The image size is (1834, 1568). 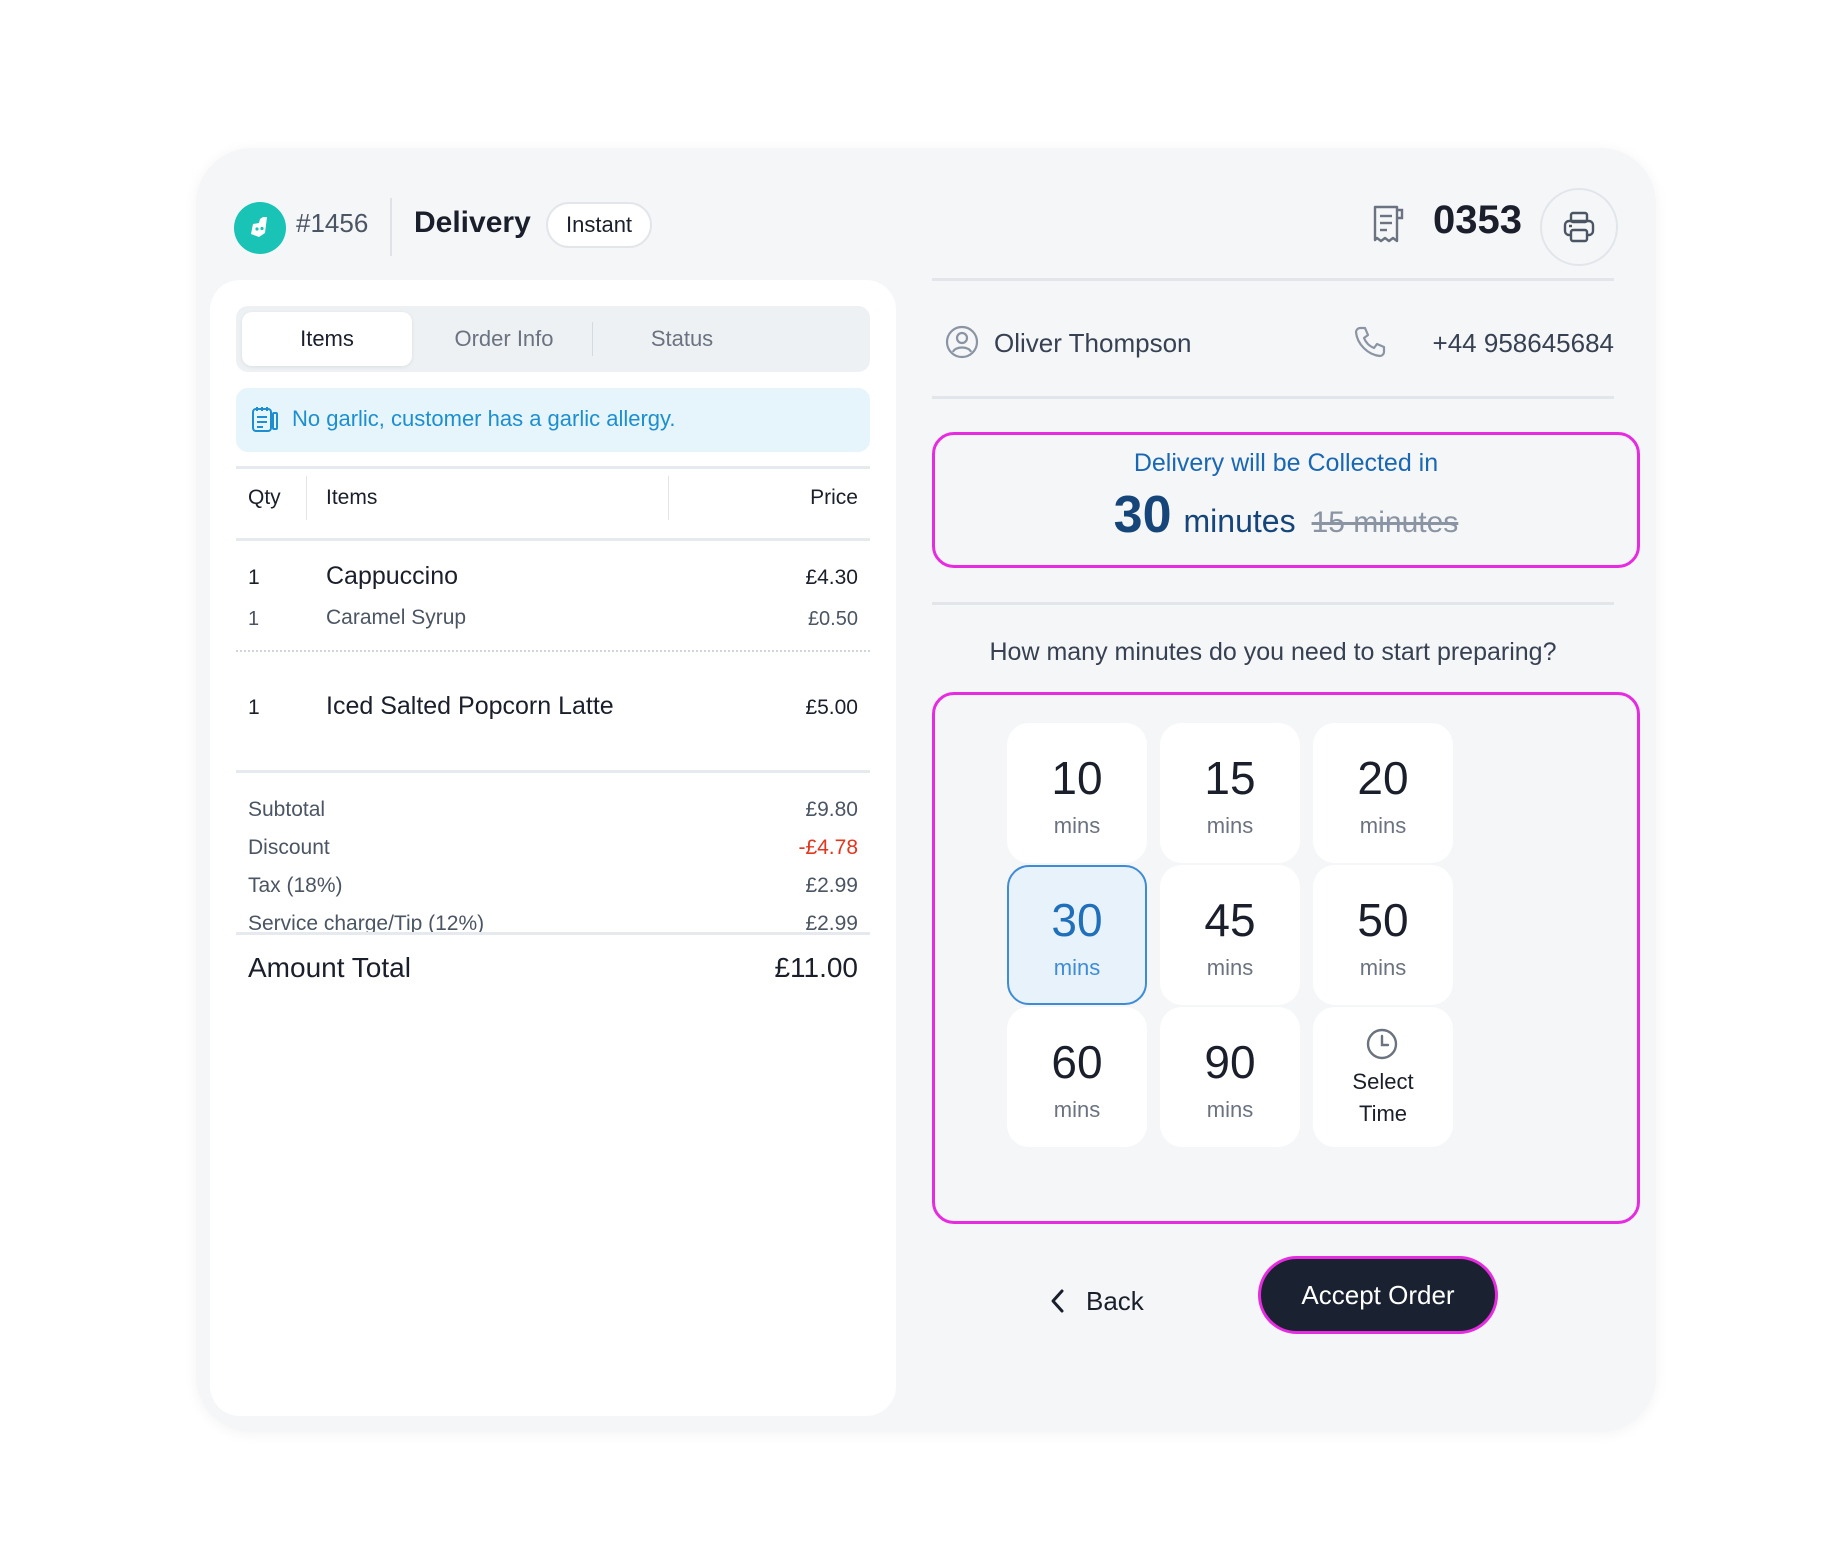 I want to click on header-qty: Qty, so click(x=264, y=497).